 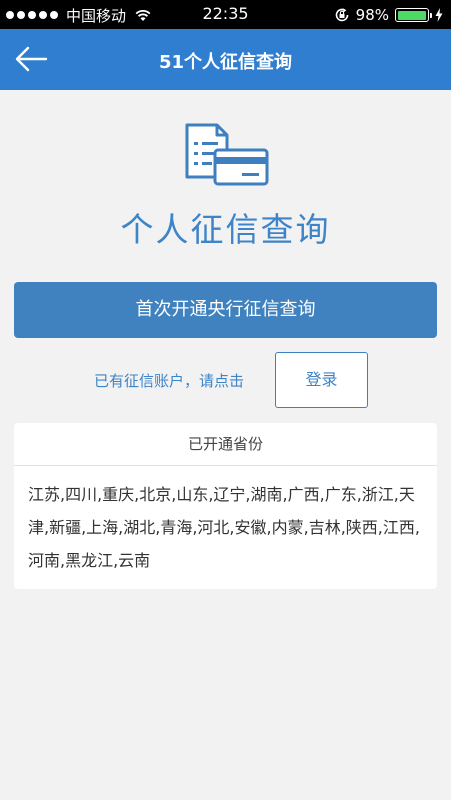 What do you see at coordinates (225, 444) in the screenshot?
I see `provinces-header: 已开通省份` at bounding box center [225, 444].